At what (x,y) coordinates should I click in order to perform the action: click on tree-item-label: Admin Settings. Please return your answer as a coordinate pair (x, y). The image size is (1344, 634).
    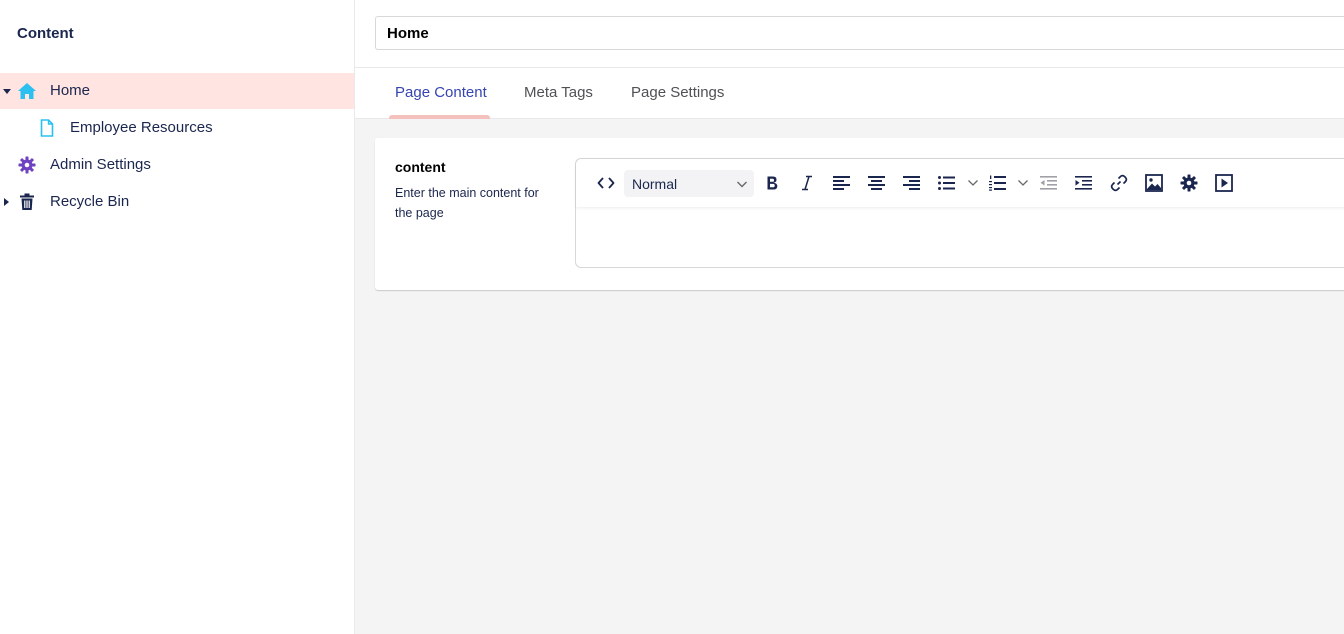
    Looking at the image, I should click on (100, 164).